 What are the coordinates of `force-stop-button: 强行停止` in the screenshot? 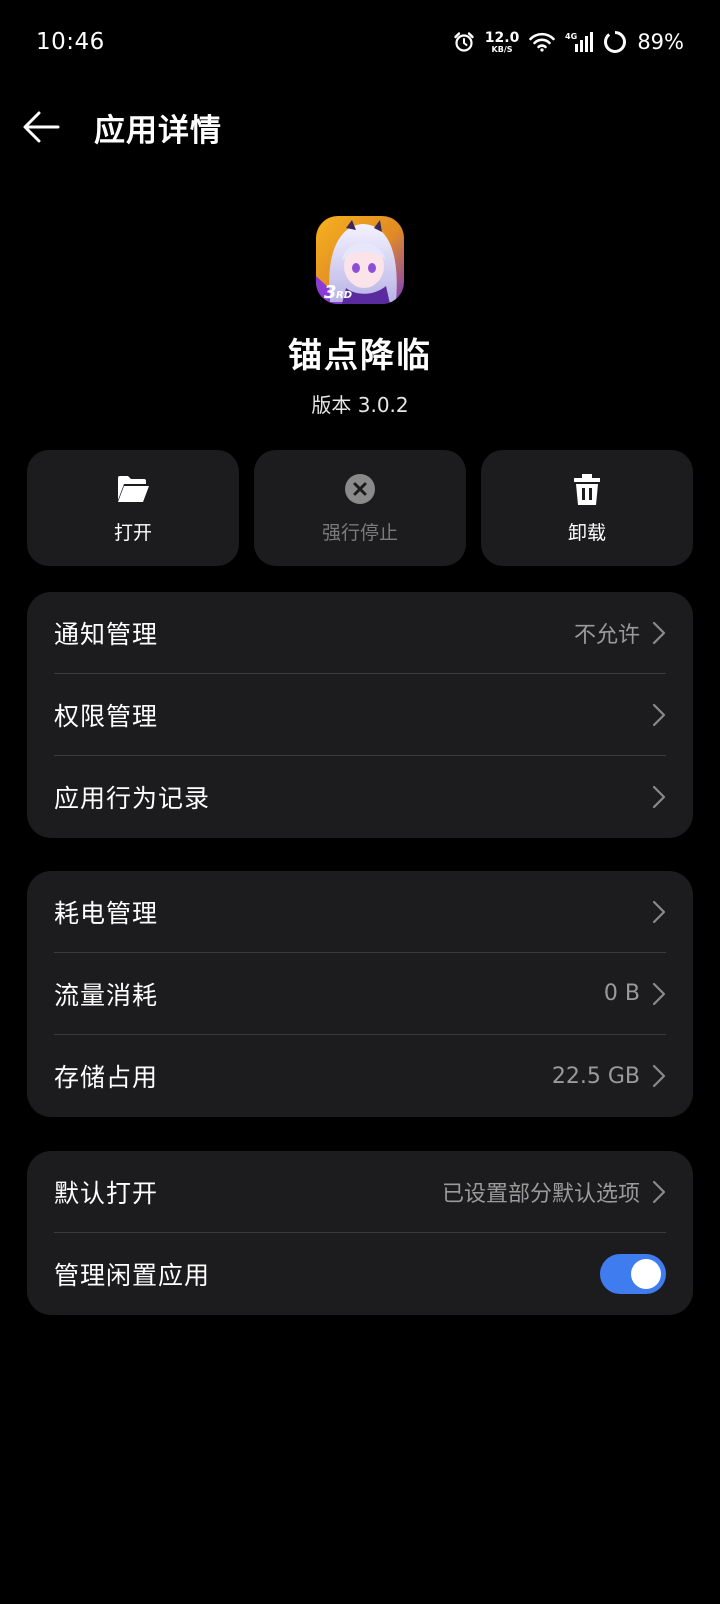 It's located at (360, 508).